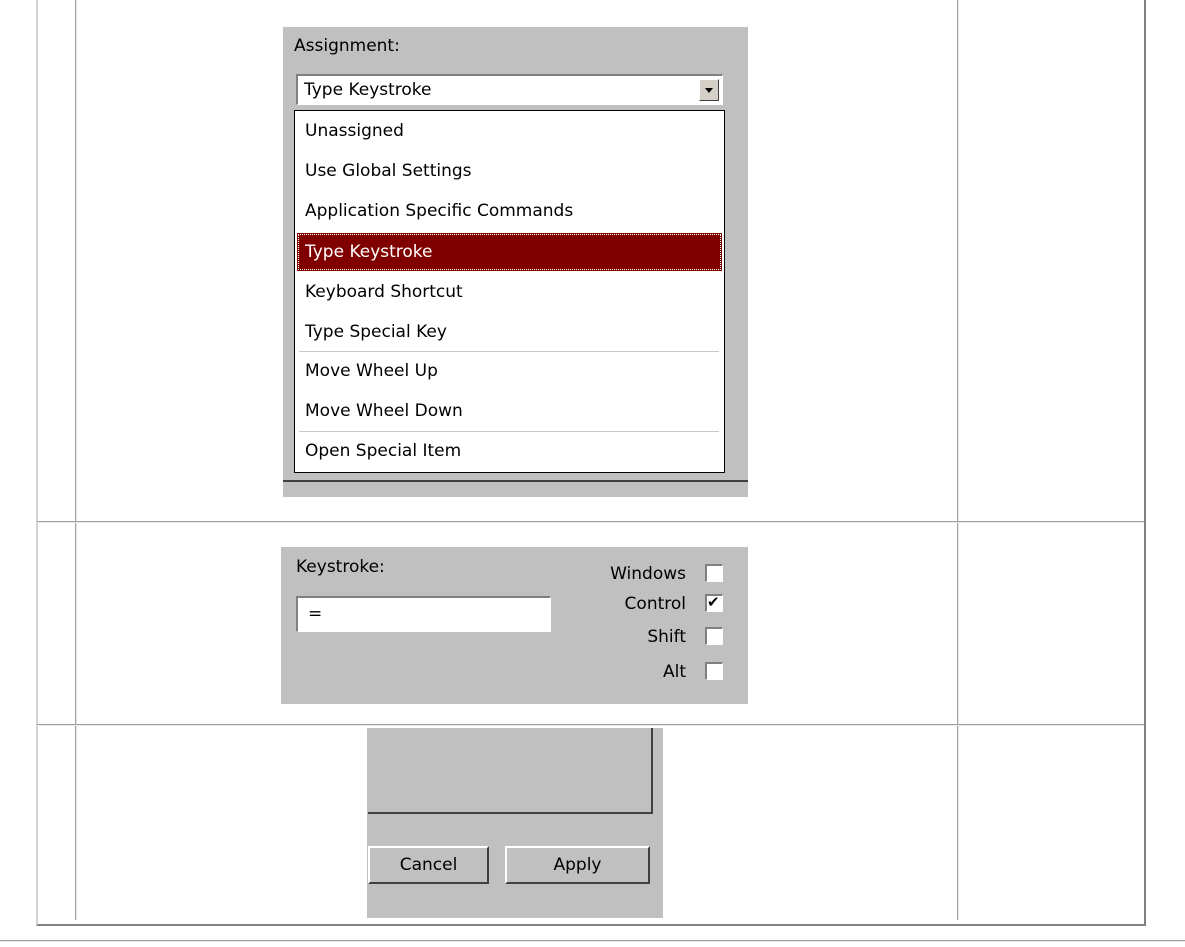 The width and height of the screenshot is (1185, 947). I want to click on dropdown-option-unassigned: Unassigned, so click(509, 131).